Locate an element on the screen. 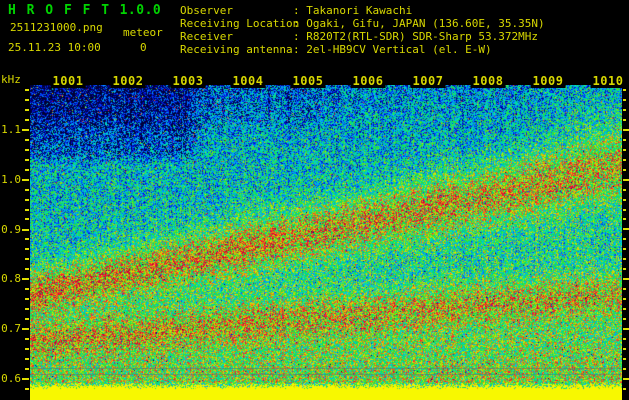 Image resolution: width=629 pixels, height=400 pixels. time-label: 1005 is located at coordinates (308, 81).